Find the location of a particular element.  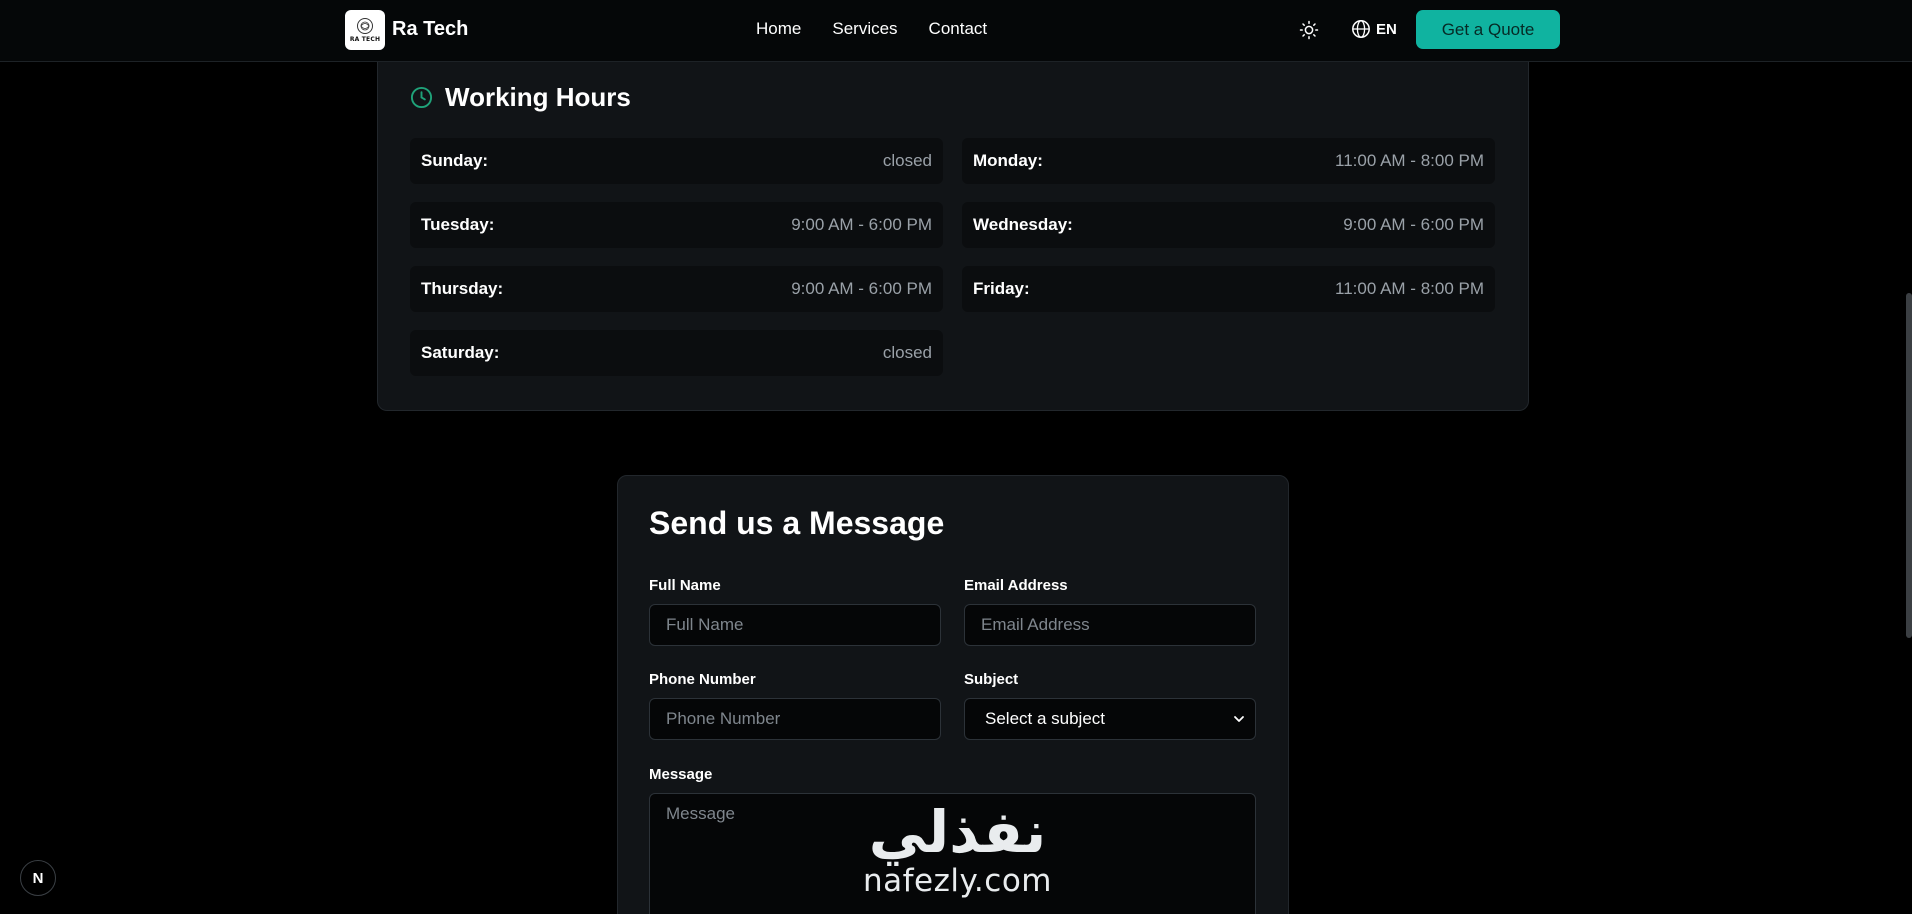

scrollbar is located at coordinates (1909, 457).